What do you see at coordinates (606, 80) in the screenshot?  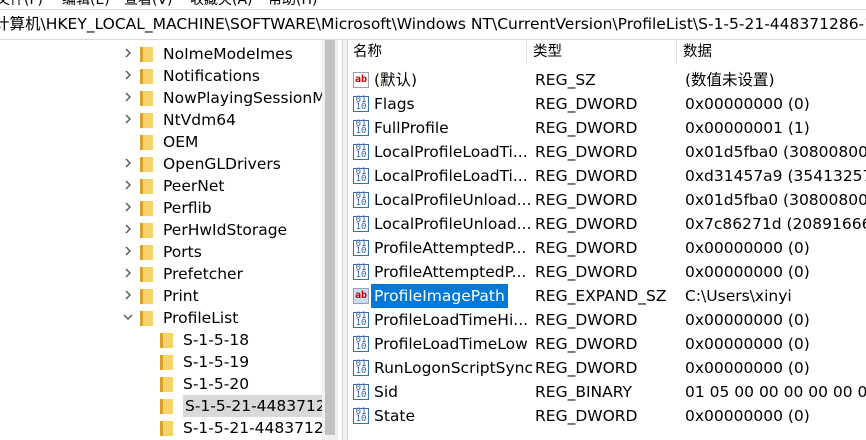 I see `value-row: ab (默认) REG_SZ (数值未设置)` at bounding box center [606, 80].